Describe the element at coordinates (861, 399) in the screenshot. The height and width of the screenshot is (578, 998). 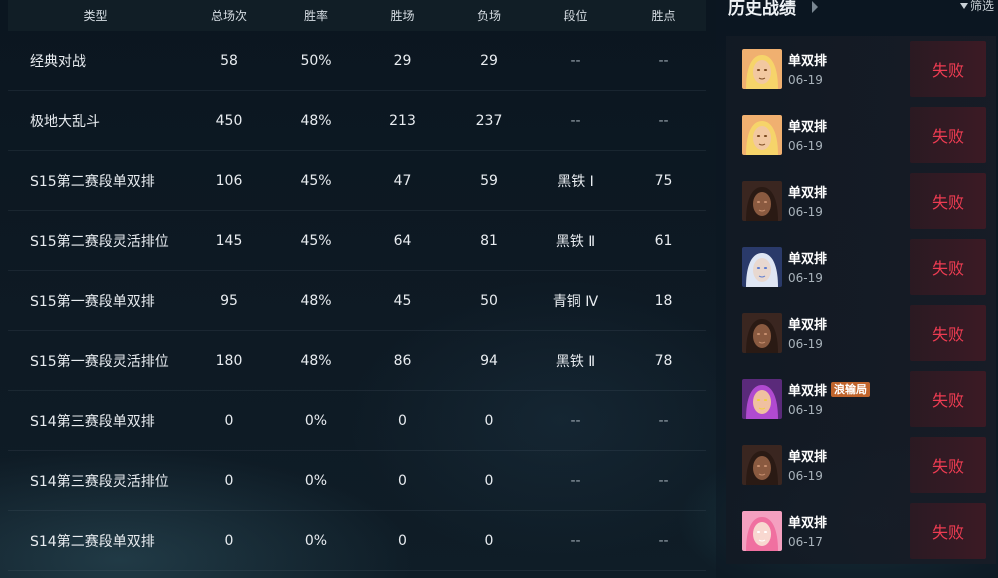
I see `match-card: 单双排 浪输局 06-19 失败` at that location.